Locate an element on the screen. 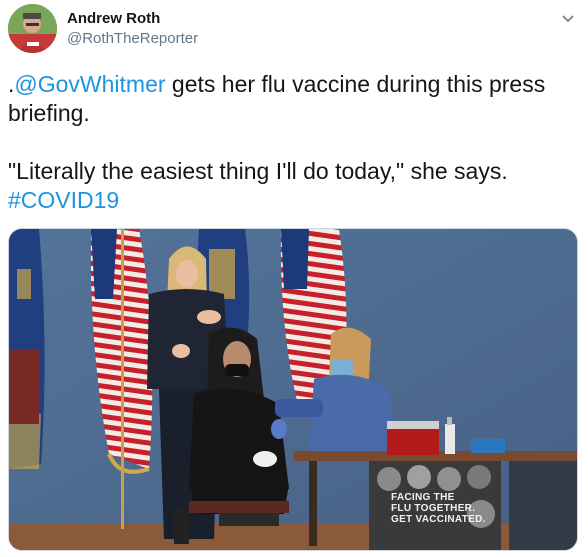 The image size is (588, 557). poster-line-2: FLU TOGETHER. is located at coordinates (433, 508).